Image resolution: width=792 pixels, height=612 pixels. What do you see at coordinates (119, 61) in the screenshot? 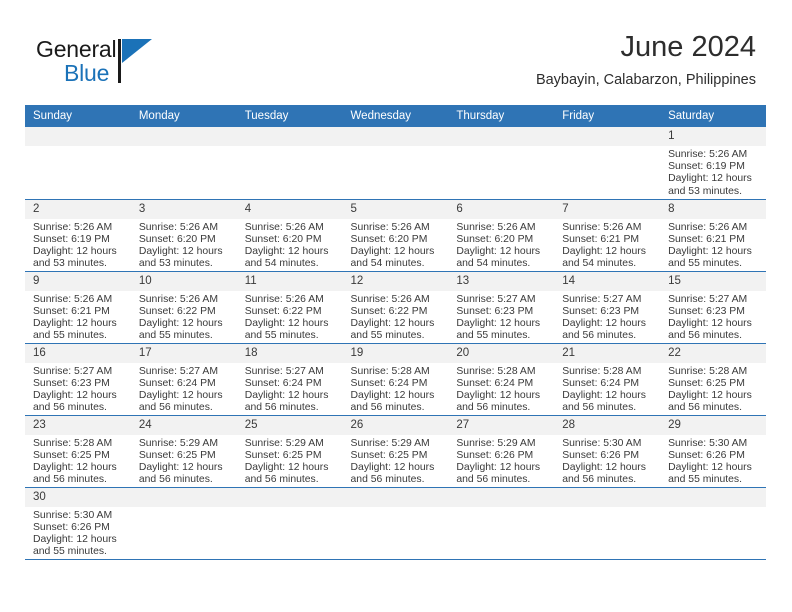
I see `logo-bar-icon` at bounding box center [119, 61].